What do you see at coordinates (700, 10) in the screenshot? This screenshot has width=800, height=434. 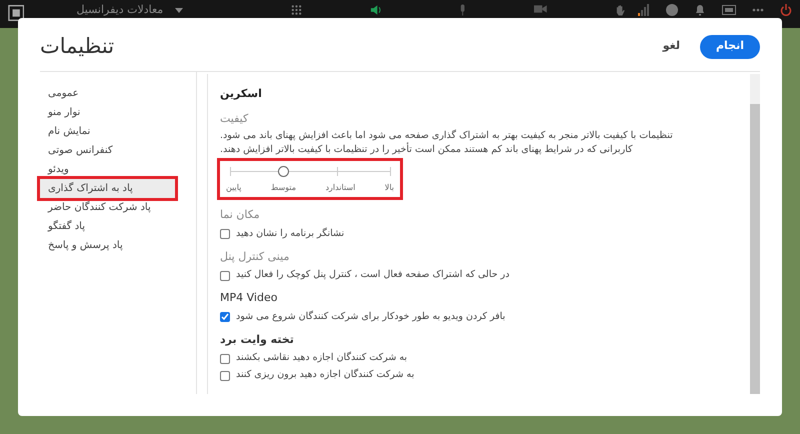 I see `bell-icon` at bounding box center [700, 10].